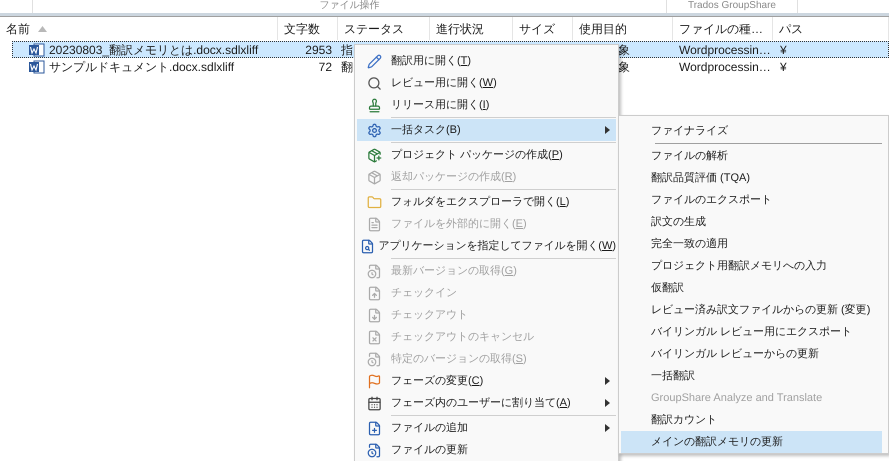  Describe the element at coordinates (732, 6) in the screenshot. I see `ribbon-group-label: Trados GroupShare` at that location.